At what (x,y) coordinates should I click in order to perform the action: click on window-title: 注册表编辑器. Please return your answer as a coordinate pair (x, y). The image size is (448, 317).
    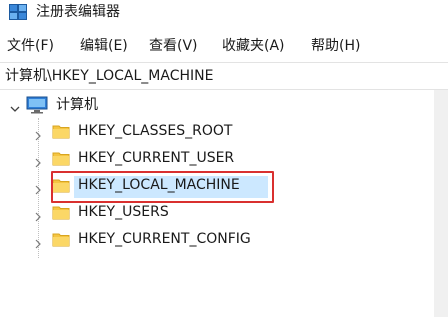
    Looking at the image, I should click on (78, 12).